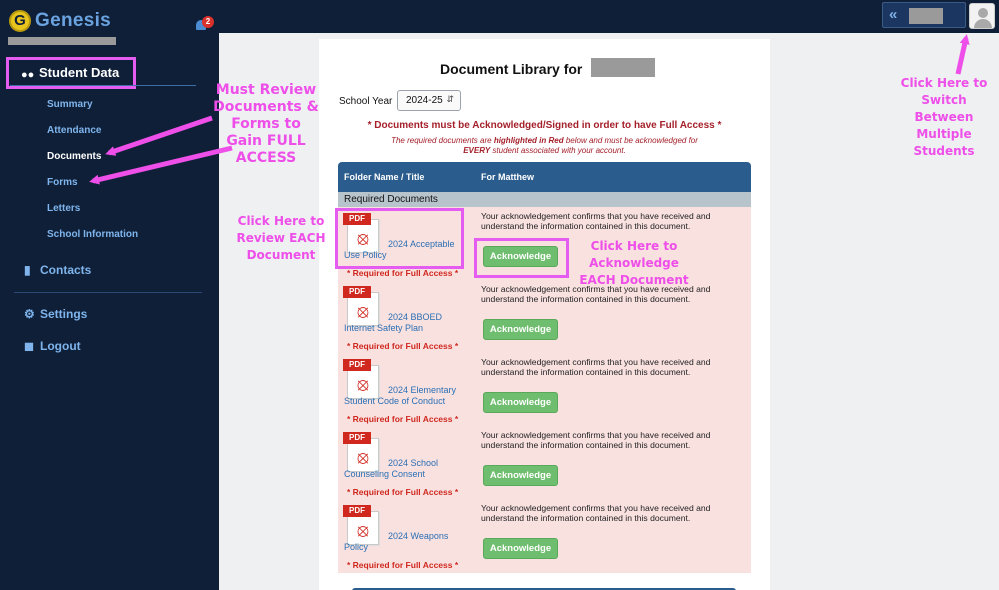  I want to click on annotation-line: Between, so click(944, 117).